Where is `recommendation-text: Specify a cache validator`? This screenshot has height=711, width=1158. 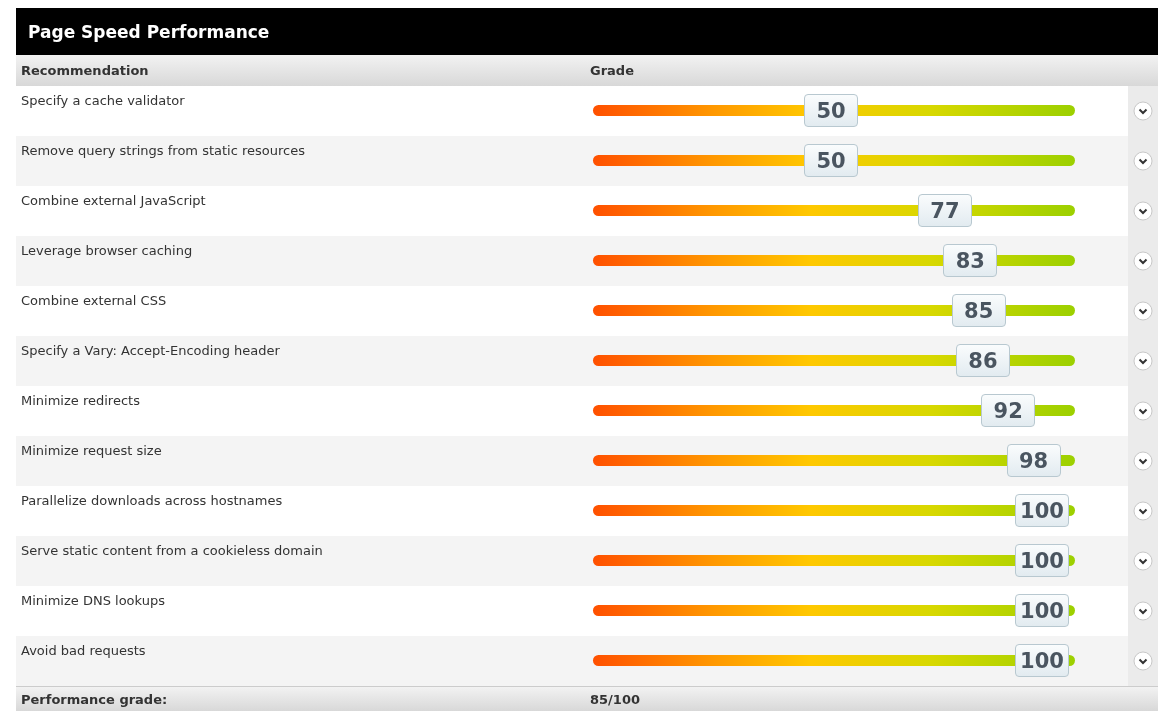 recommendation-text: Specify a cache validator is located at coordinates (103, 101).